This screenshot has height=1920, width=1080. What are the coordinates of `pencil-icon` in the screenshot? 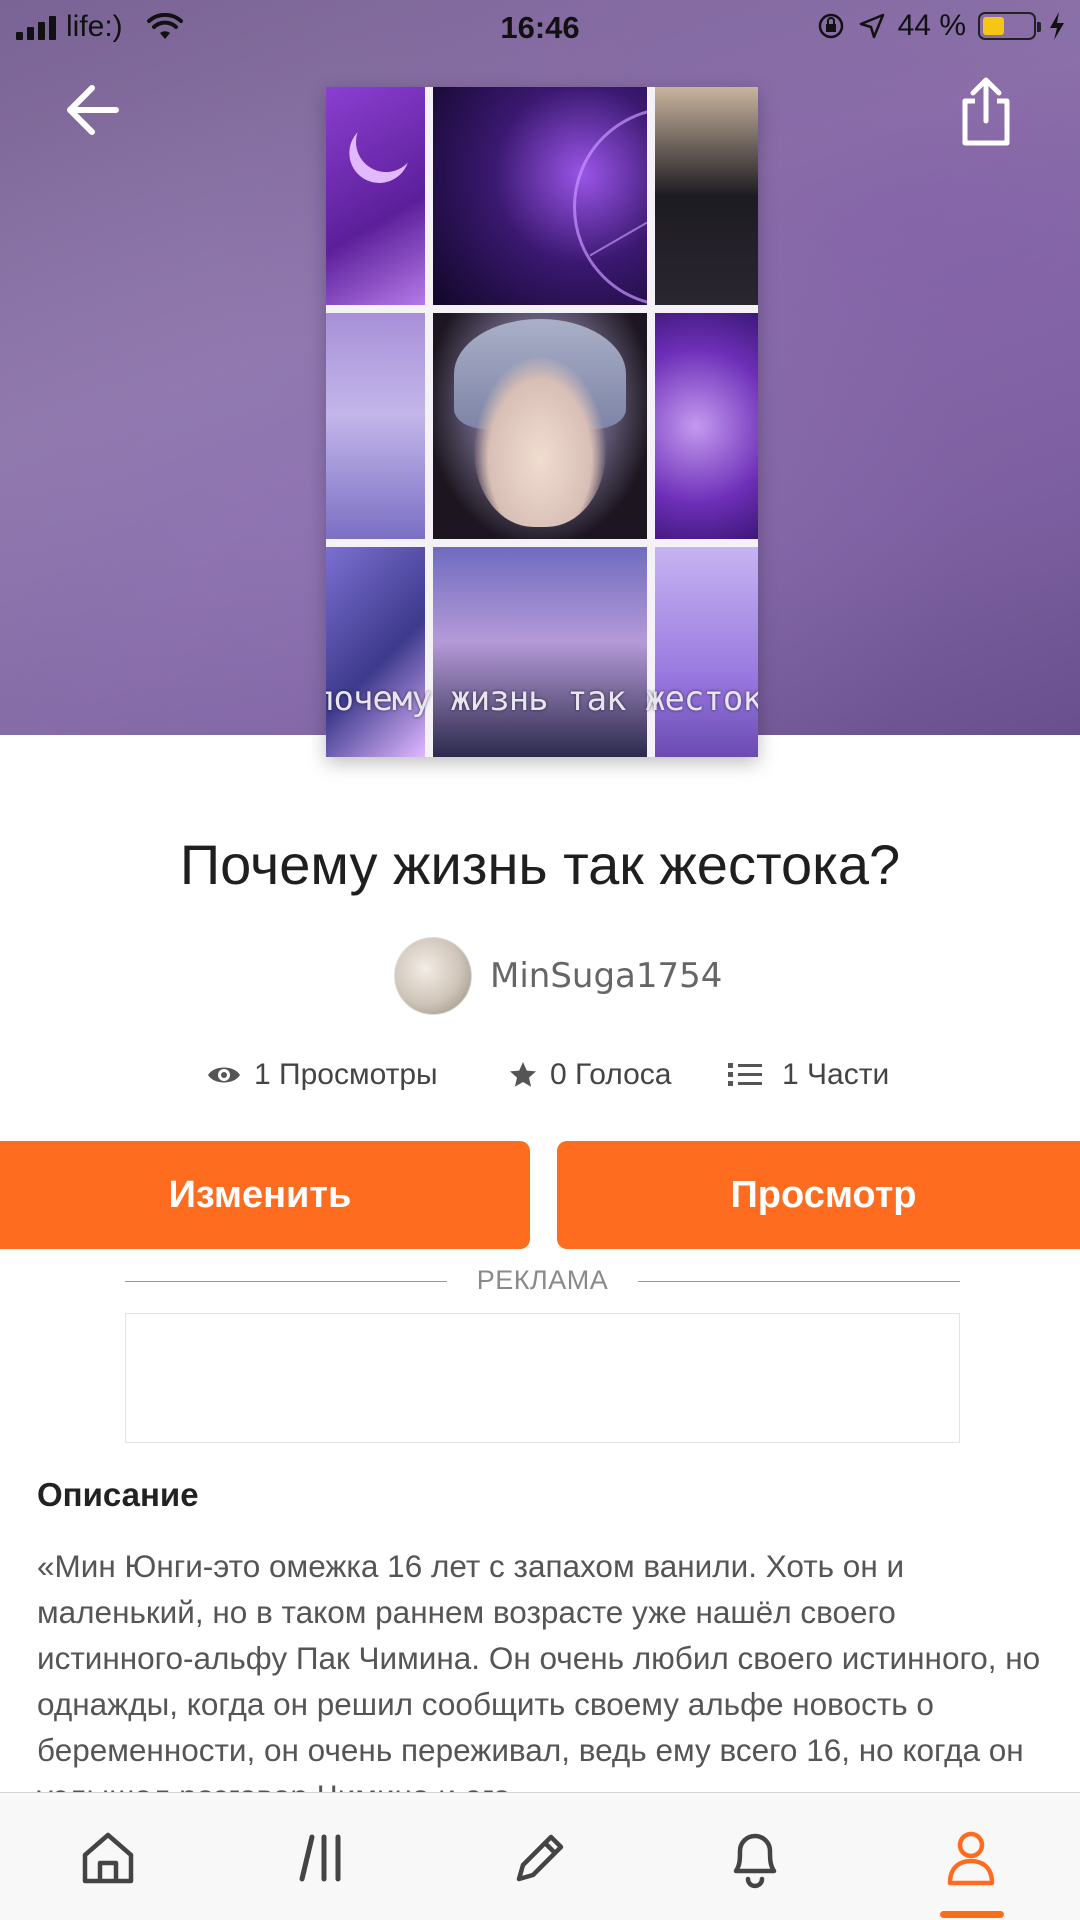 It's located at (540, 1858).